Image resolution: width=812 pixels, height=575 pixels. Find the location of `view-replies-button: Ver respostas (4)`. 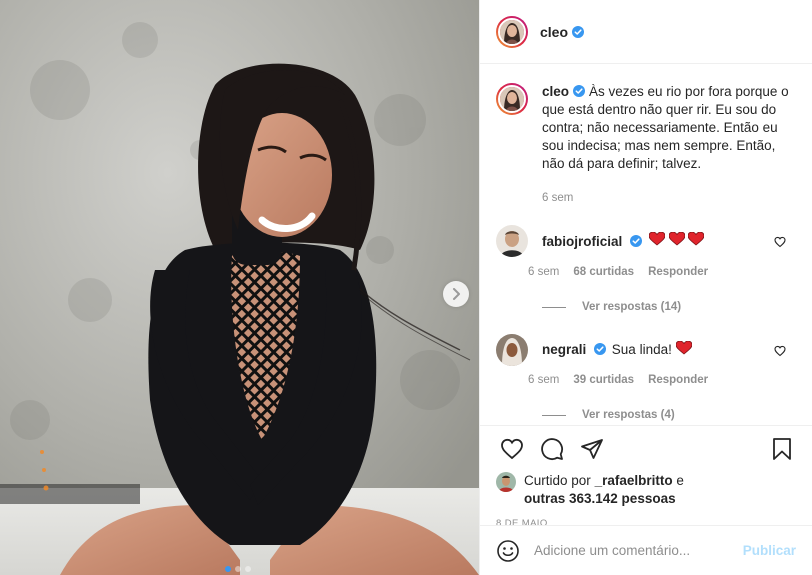

view-replies-button: Ver respostas (4) is located at coordinates (677, 415).